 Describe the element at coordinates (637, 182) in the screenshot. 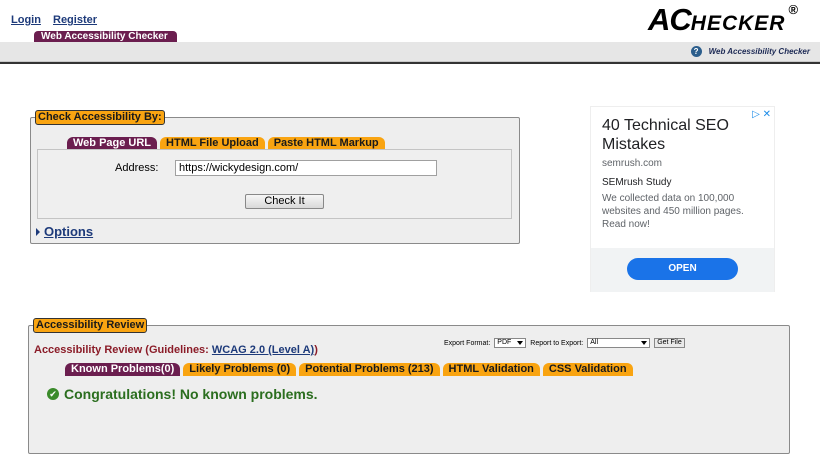

I see `ad-headline: SEMrush Study` at that location.